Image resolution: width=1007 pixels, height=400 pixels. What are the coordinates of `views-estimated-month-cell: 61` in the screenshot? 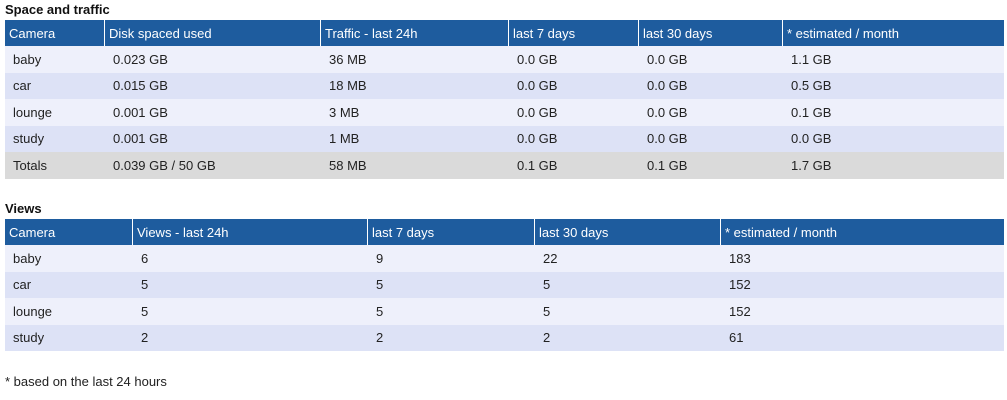 It's located at (862, 337).